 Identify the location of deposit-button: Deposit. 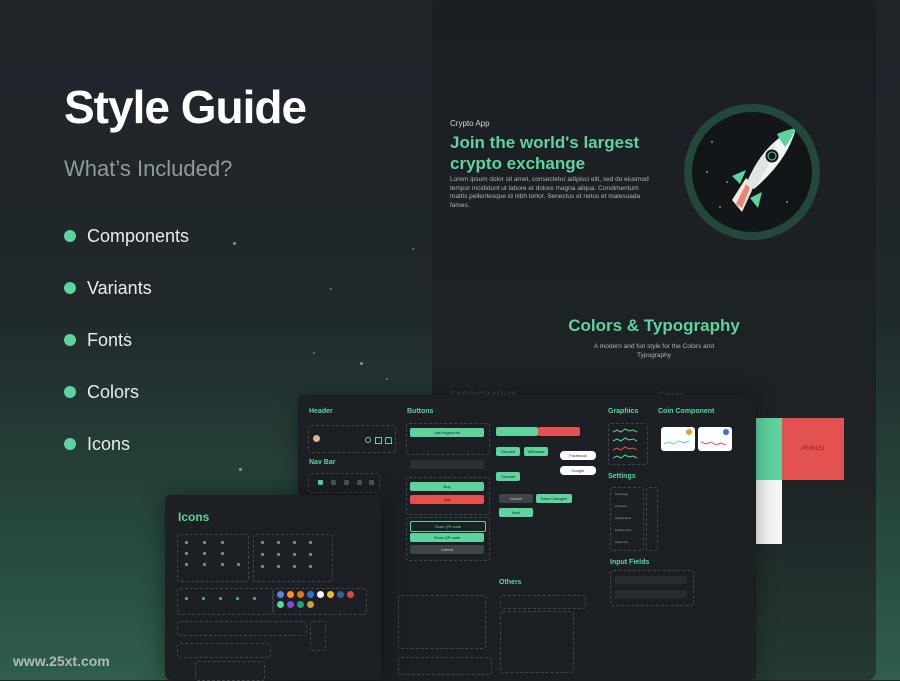
(508, 451).